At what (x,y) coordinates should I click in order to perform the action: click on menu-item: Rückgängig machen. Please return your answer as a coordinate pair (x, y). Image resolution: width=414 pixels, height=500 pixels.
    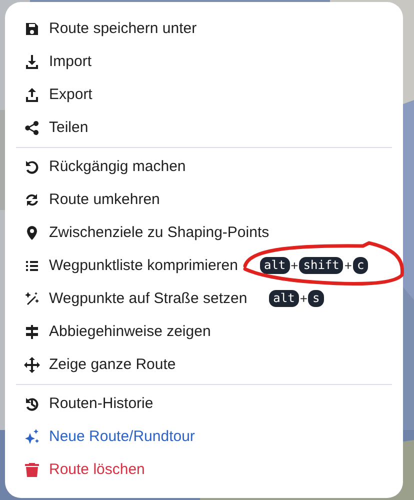
    Looking at the image, I should click on (204, 166).